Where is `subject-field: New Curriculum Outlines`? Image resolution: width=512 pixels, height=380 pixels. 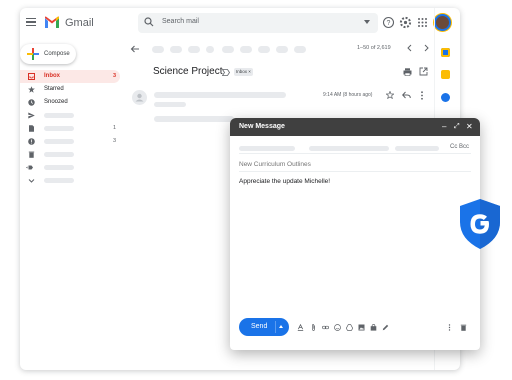
subject-field: New Curriculum Outlines is located at coordinates (355, 165).